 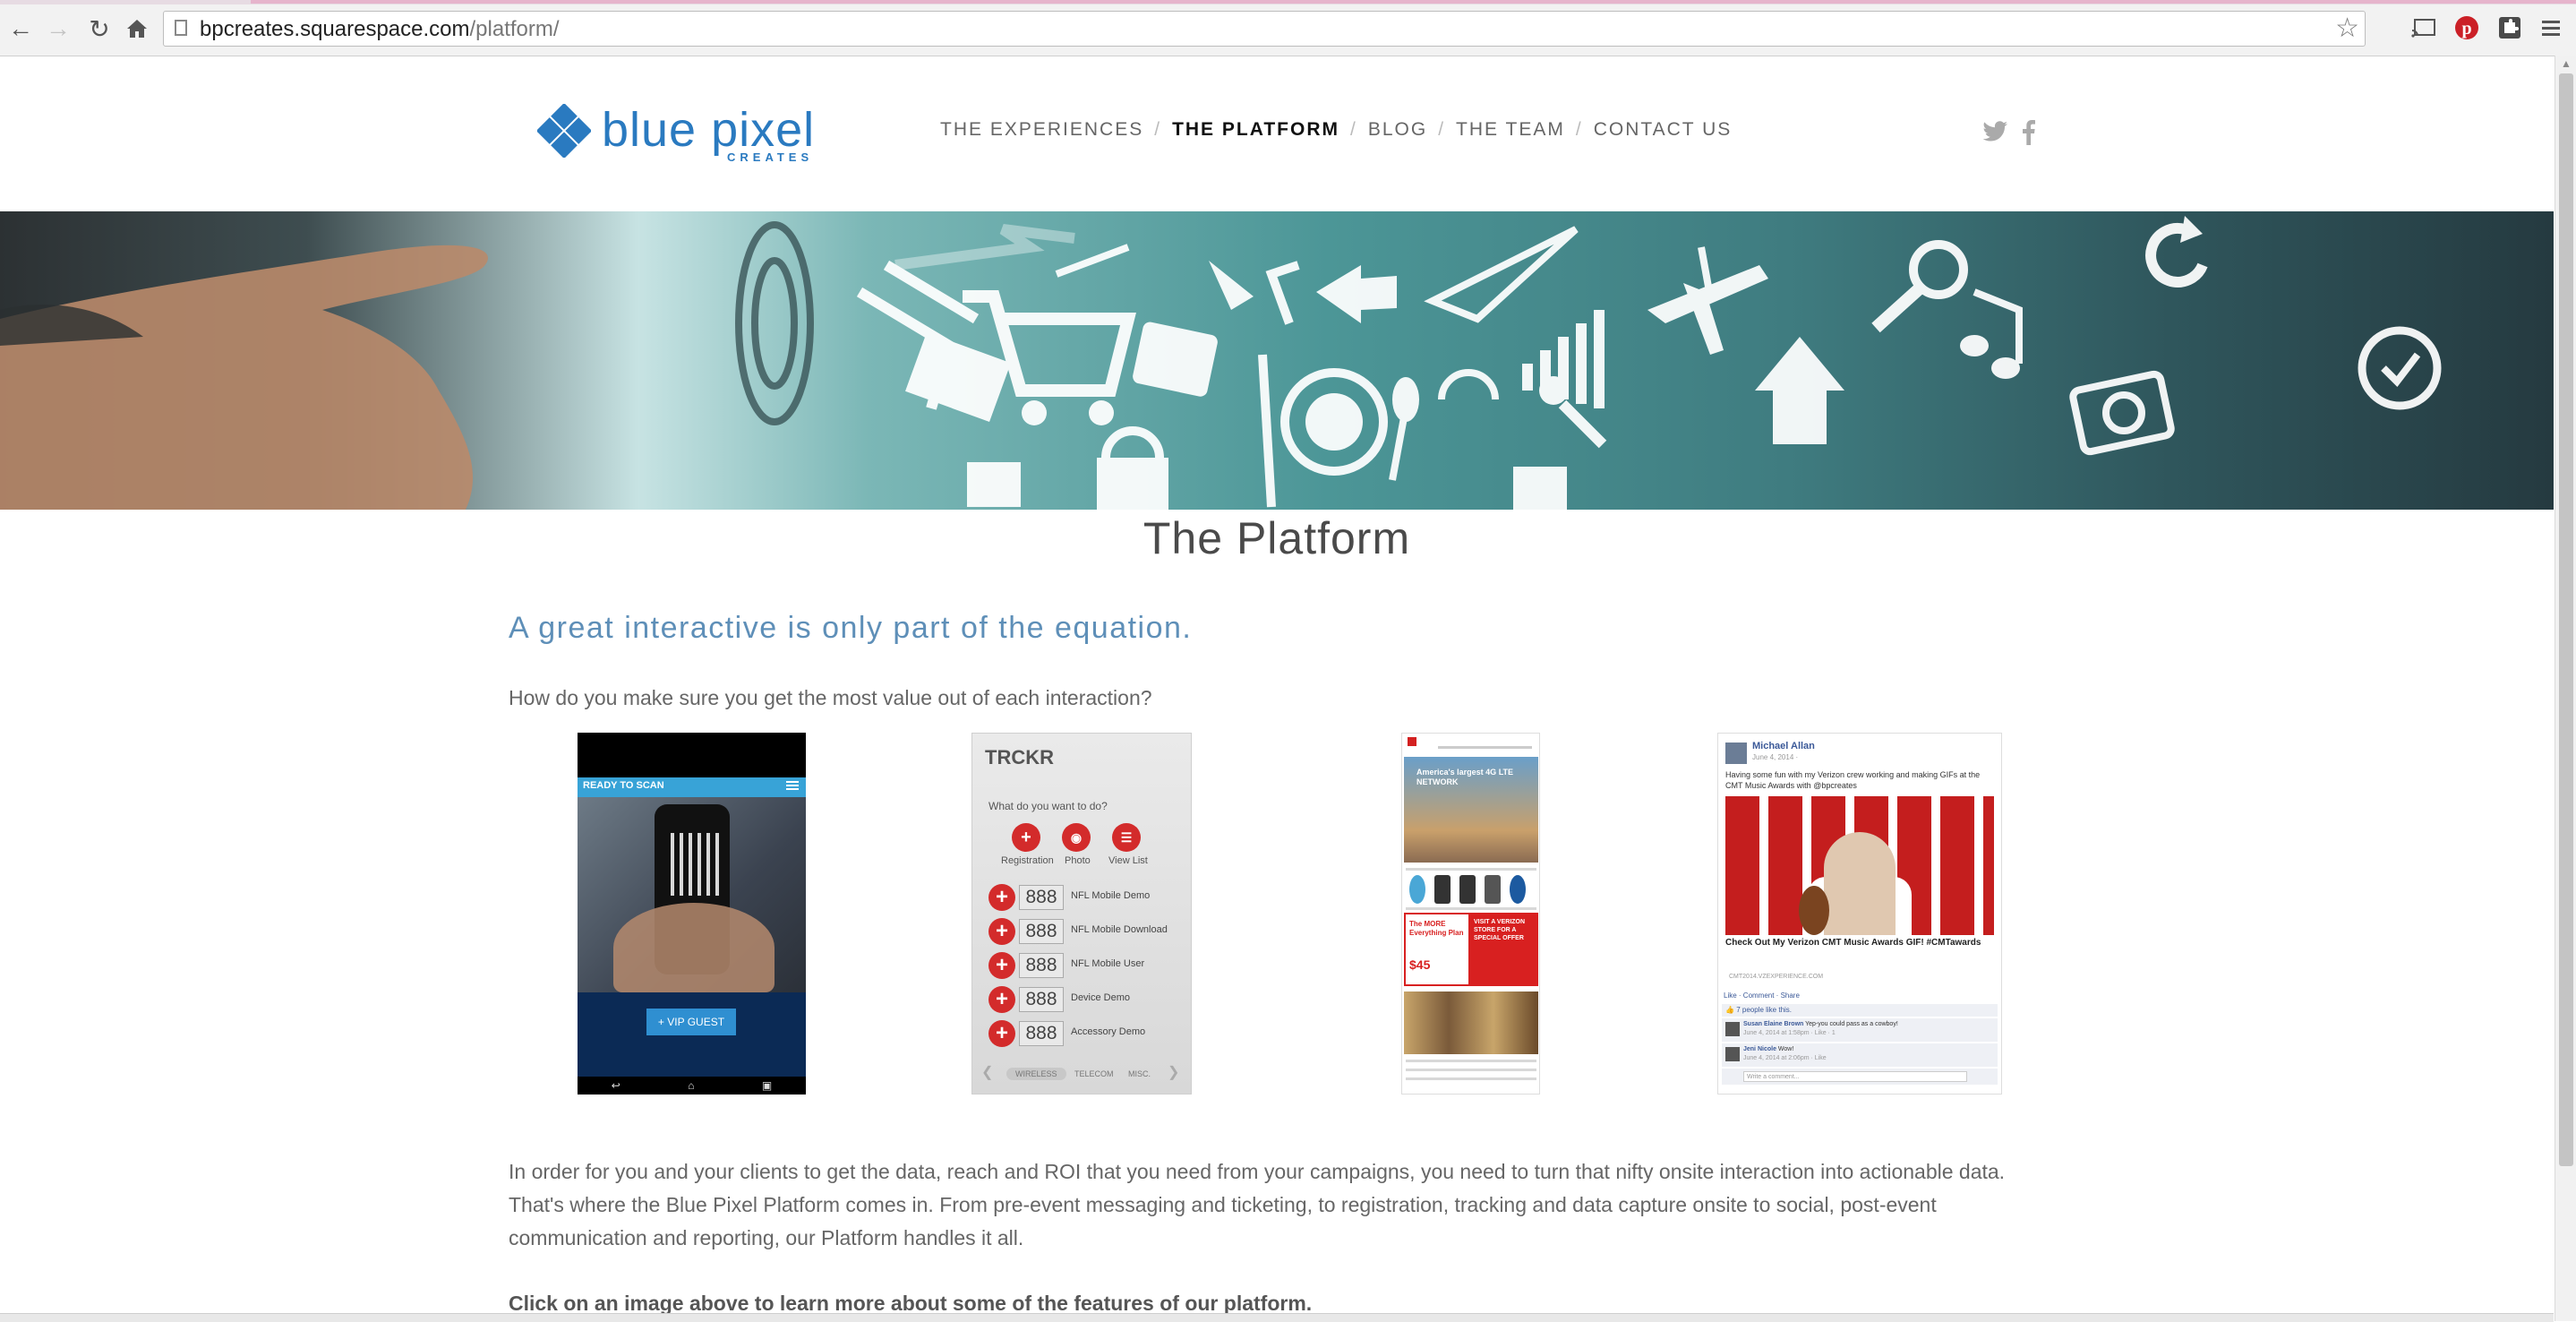 What do you see at coordinates (1080, 1072) in the screenshot?
I see `trckr-tabs: ❮ WIRELESS TELECOM MISC. ❯` at bounding box center [1080, 1072].